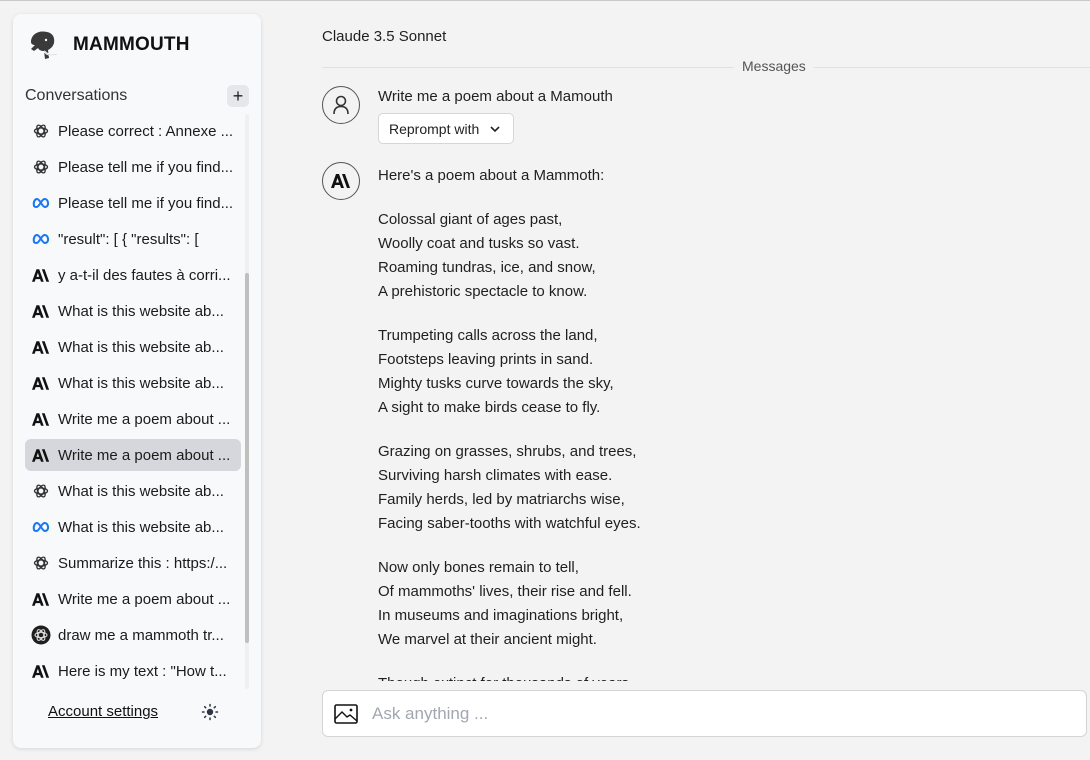 The image size is (1090, 760). I want to click on poem-line: Though extinct for thousands of years, so click(718, 676).